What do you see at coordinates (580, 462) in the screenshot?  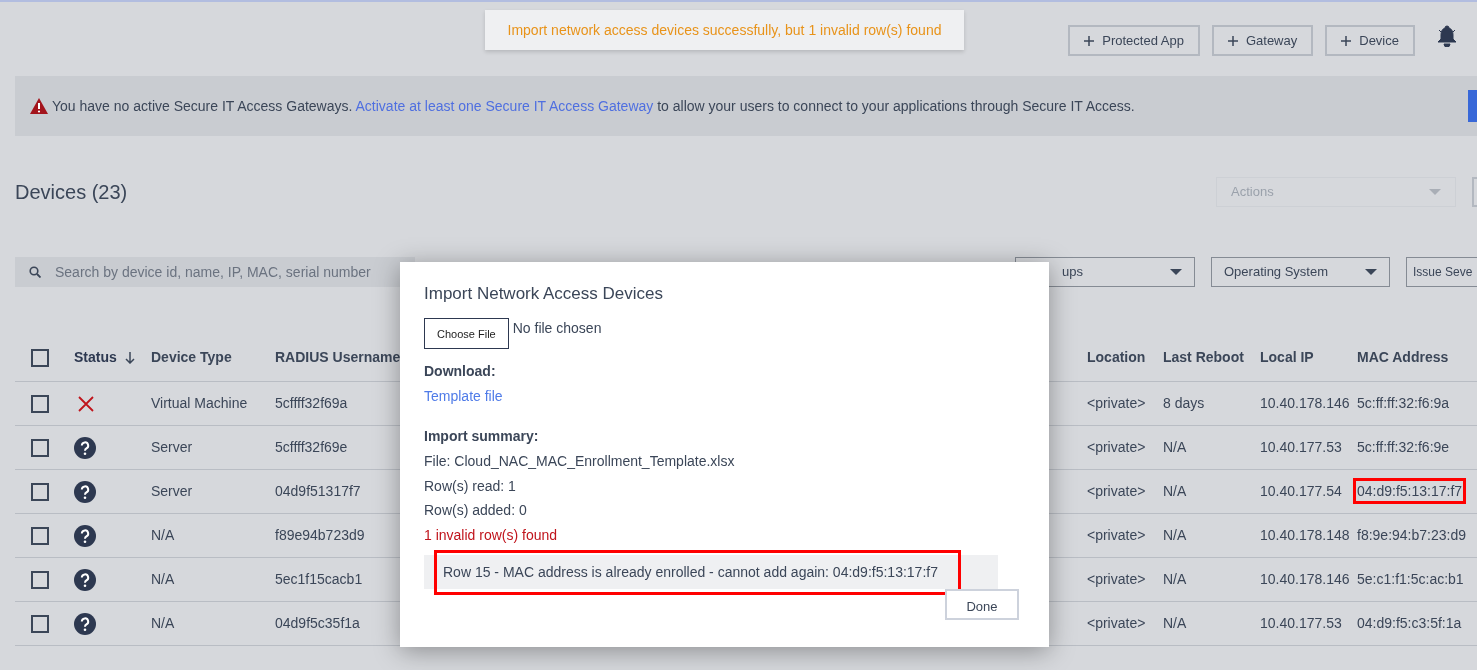 I see `summary-text: File: Cloud_NAC_MAC_Enrollment_Template.xlsx` at bounding box center [580, 462].